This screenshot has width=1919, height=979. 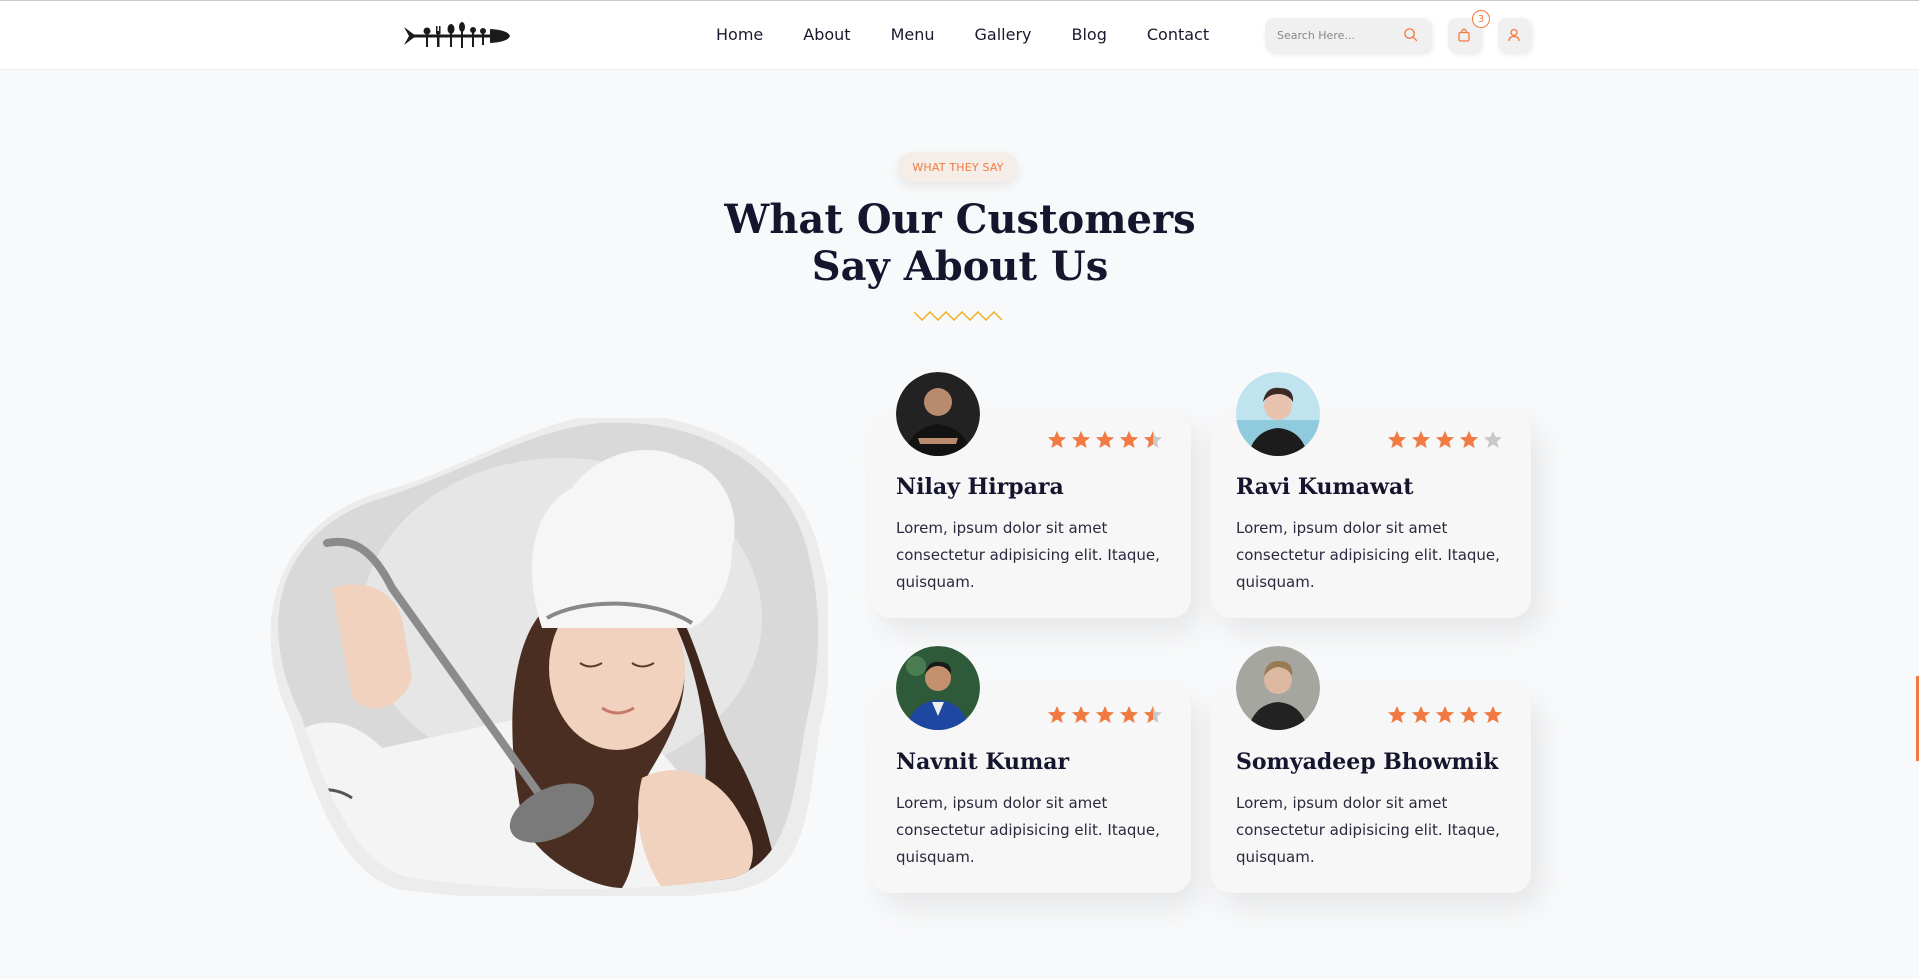 What do you see at coordinates (960, 266) in the screenshot?
I see `section-title-line2: Say About Us` at bounding box center [960, 266].